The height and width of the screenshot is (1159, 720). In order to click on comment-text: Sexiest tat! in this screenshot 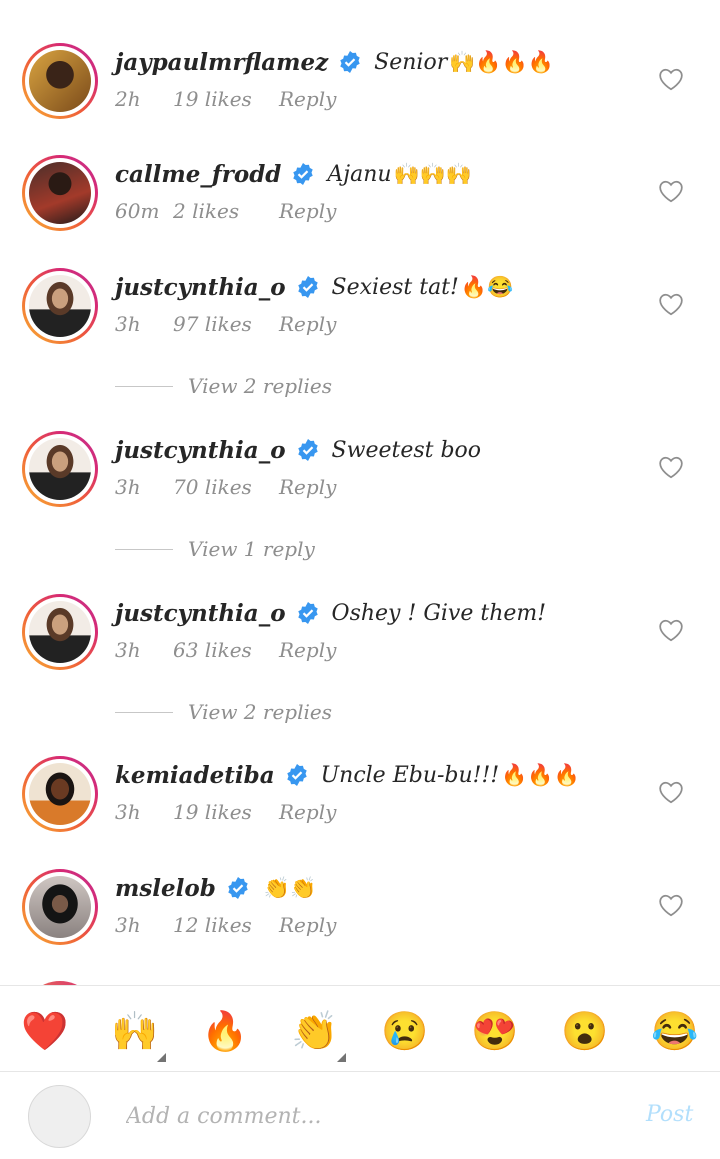, I will do `click(395, 287)`.